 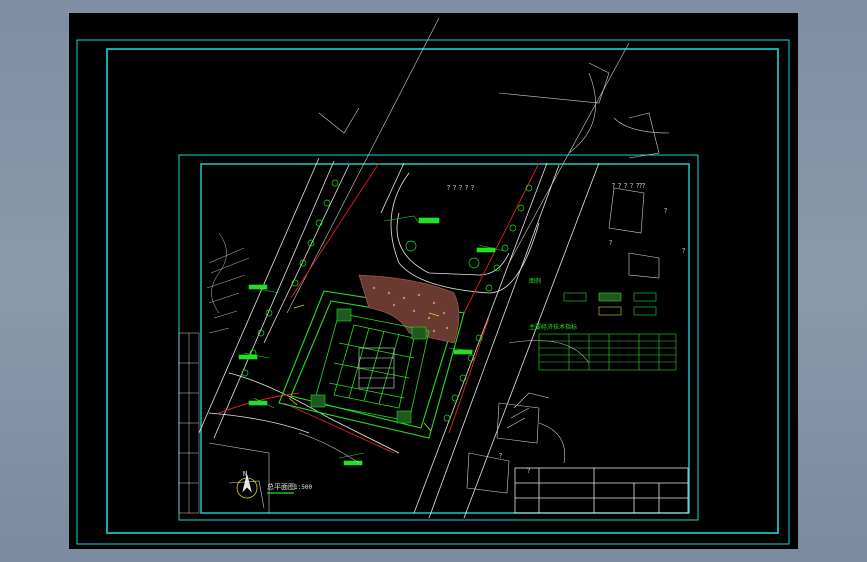 What do you see at coordinates (667, 211) in the screenshot?
I see `annotation-3: ？` at bounding box center [667, 211].